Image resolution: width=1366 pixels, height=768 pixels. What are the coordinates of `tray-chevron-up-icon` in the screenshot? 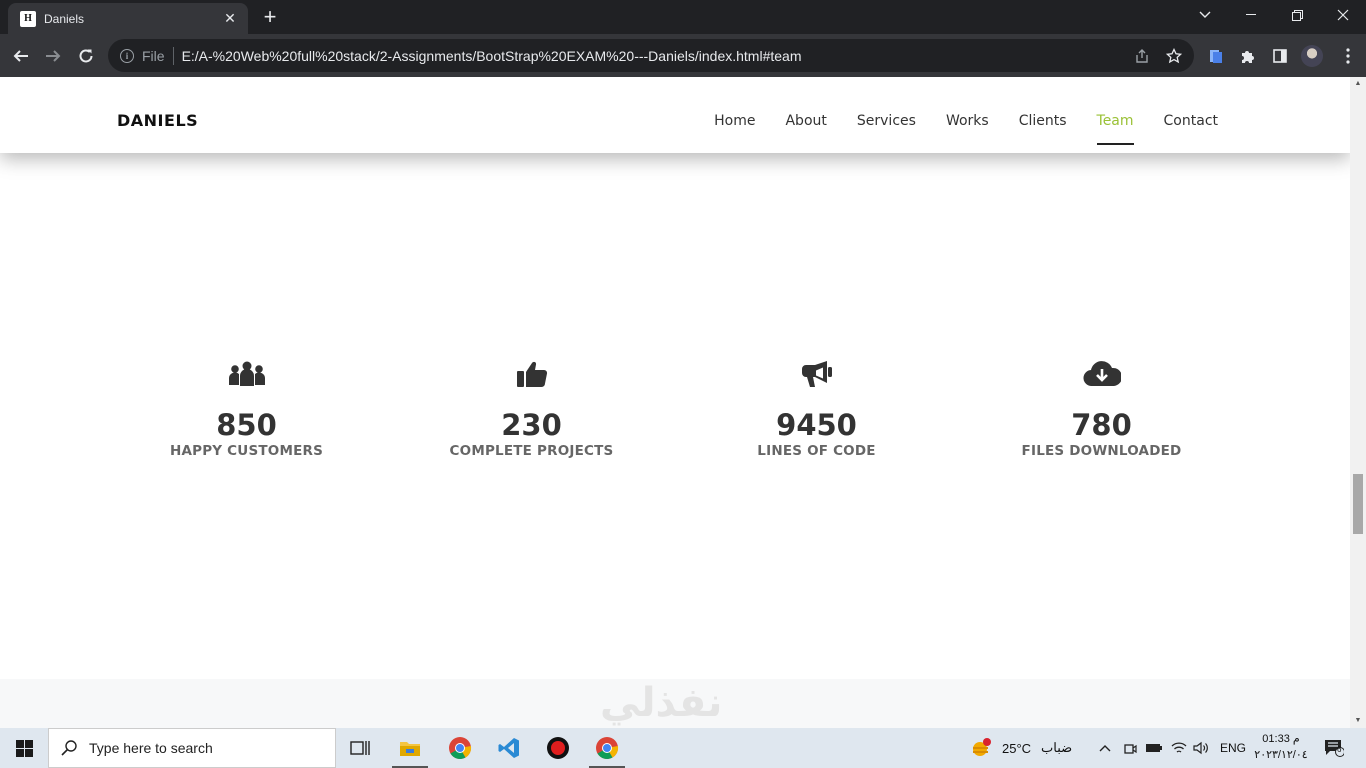 It's located at (1105, 748).